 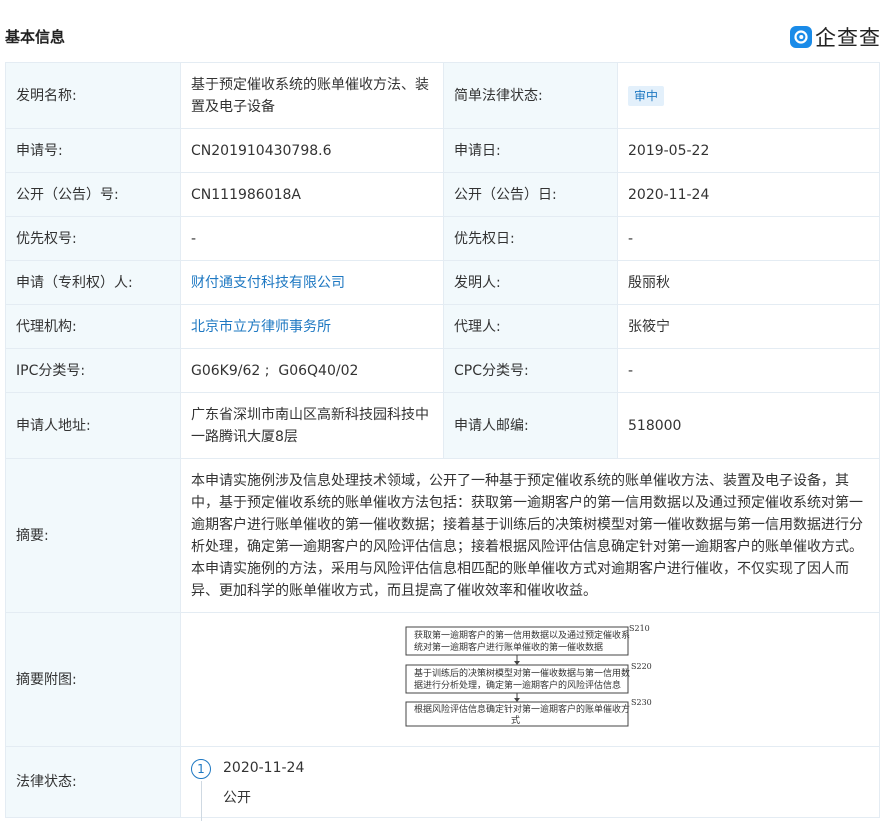 I want to click on table-row: 申请号: CN201910430798.6 申请日: 2019-05-22, so click(x=442, y=150).